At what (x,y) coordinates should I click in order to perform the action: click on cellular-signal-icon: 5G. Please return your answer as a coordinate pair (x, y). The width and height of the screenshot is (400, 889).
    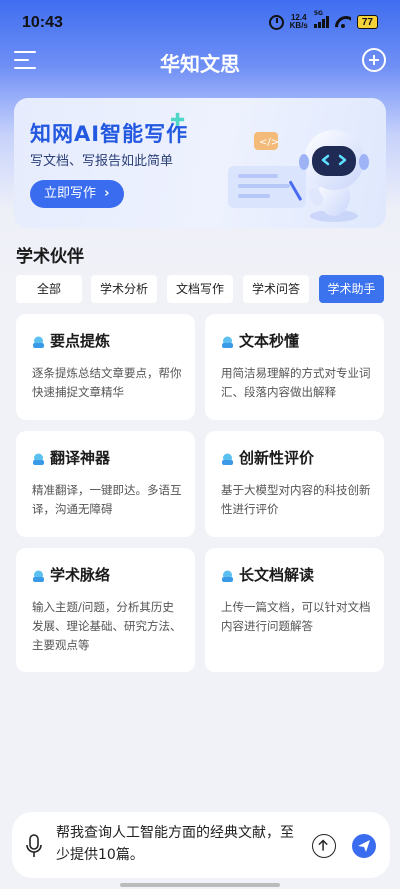
    Looking at the image, I should click on (321, 19).